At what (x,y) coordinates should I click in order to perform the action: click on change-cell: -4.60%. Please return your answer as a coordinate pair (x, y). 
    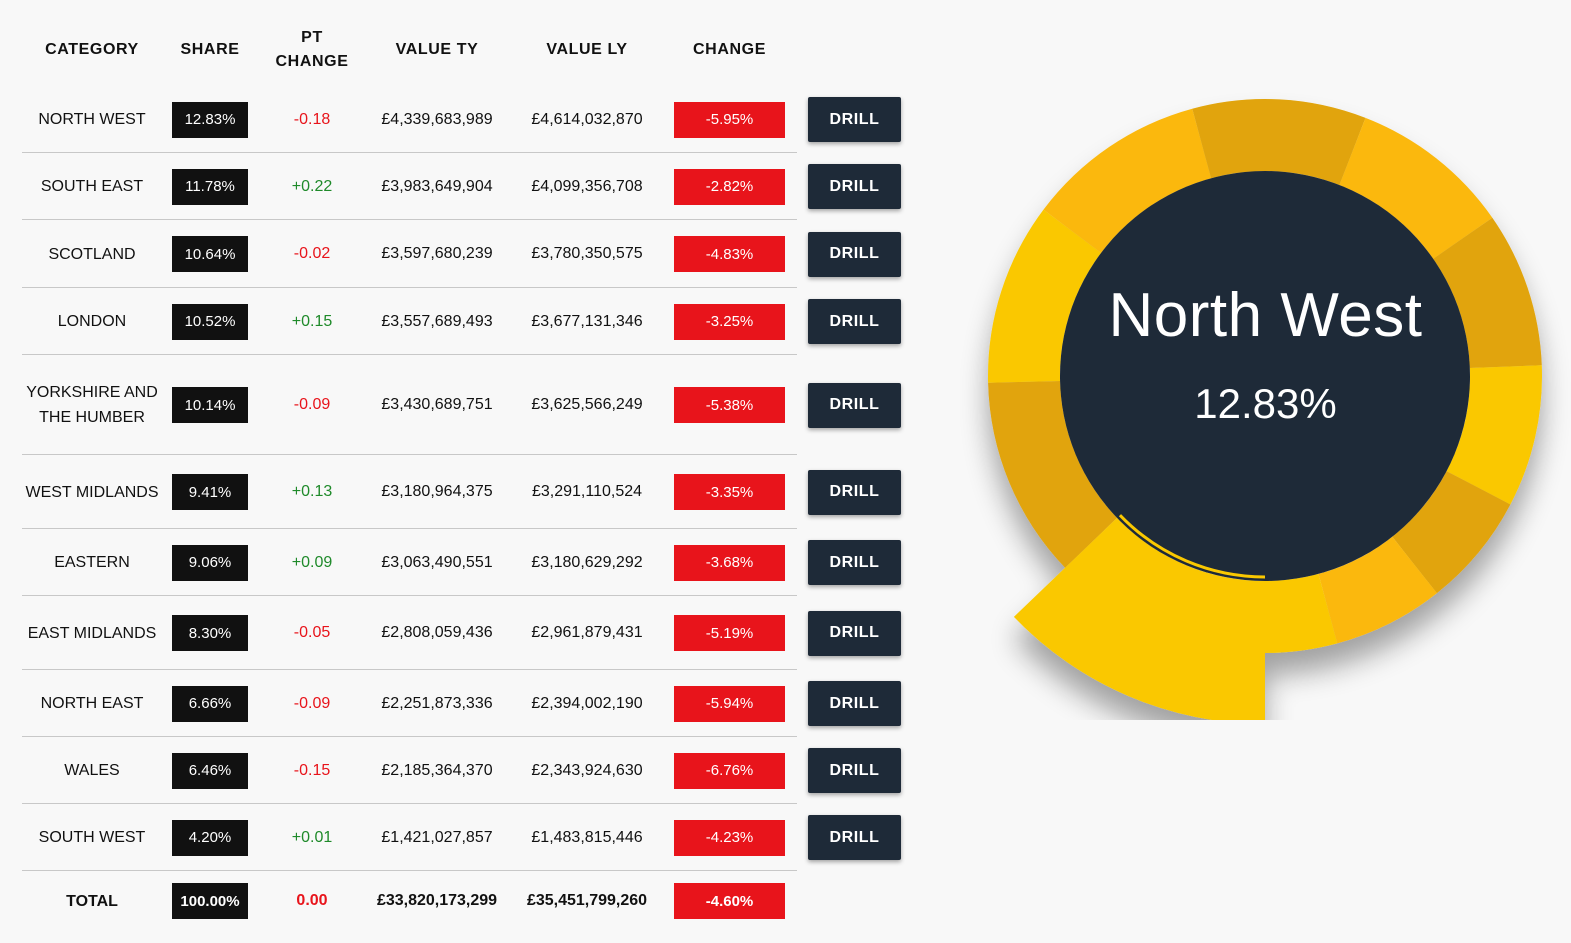
    Looking at the image, I should click on (729, 901).